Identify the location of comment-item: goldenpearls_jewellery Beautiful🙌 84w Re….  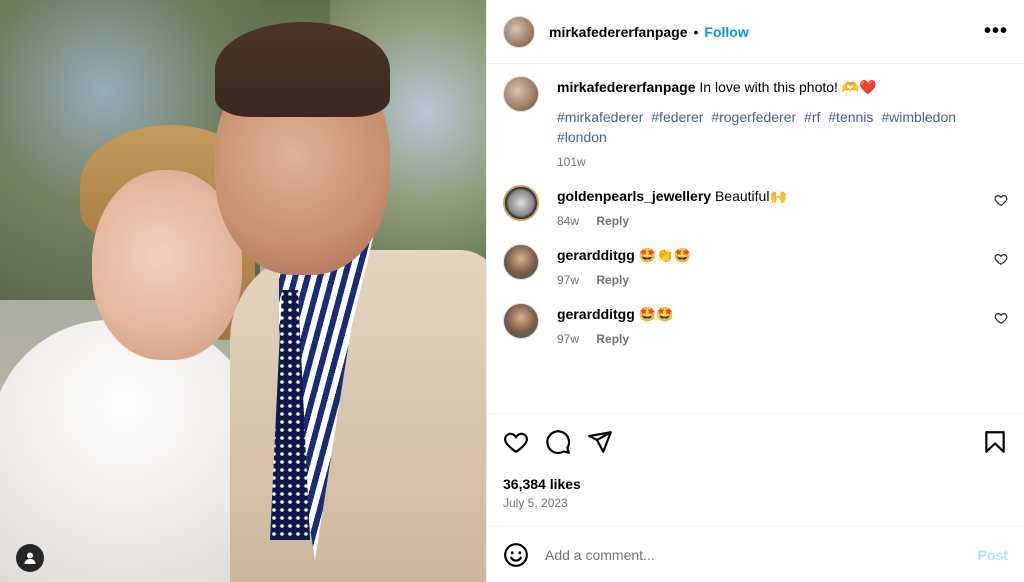
(755, 206).